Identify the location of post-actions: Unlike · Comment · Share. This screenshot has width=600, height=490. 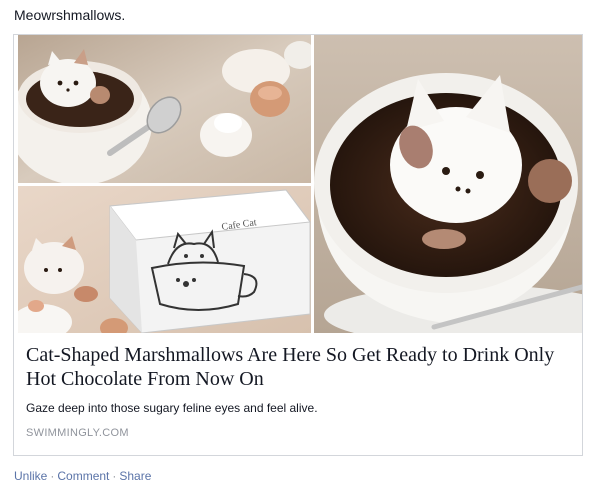
(82, 476).